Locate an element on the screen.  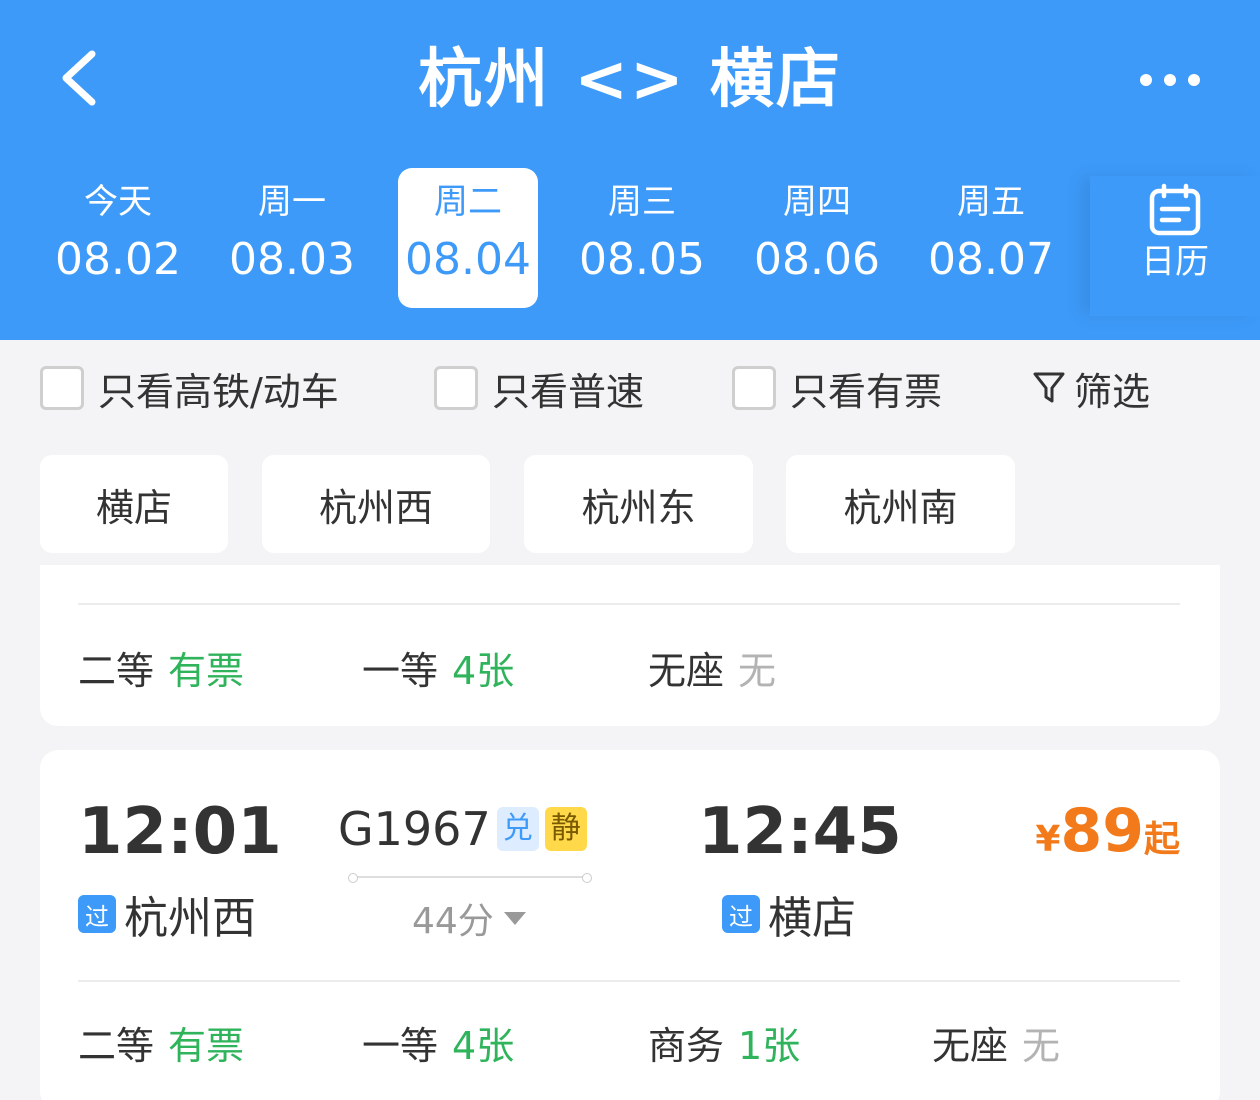
calendar-icon is located at coordinates (1175, 209).